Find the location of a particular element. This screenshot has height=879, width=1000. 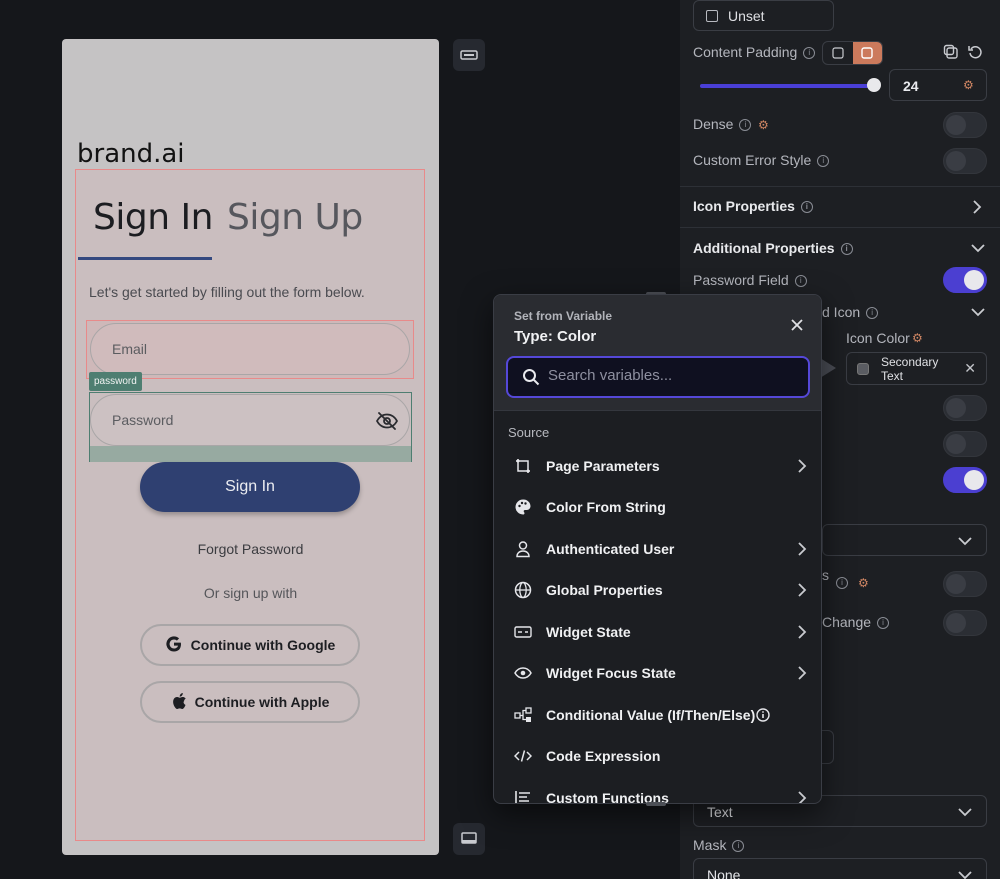

option-label: Widget Focus State is located at coordinates (611, 673).